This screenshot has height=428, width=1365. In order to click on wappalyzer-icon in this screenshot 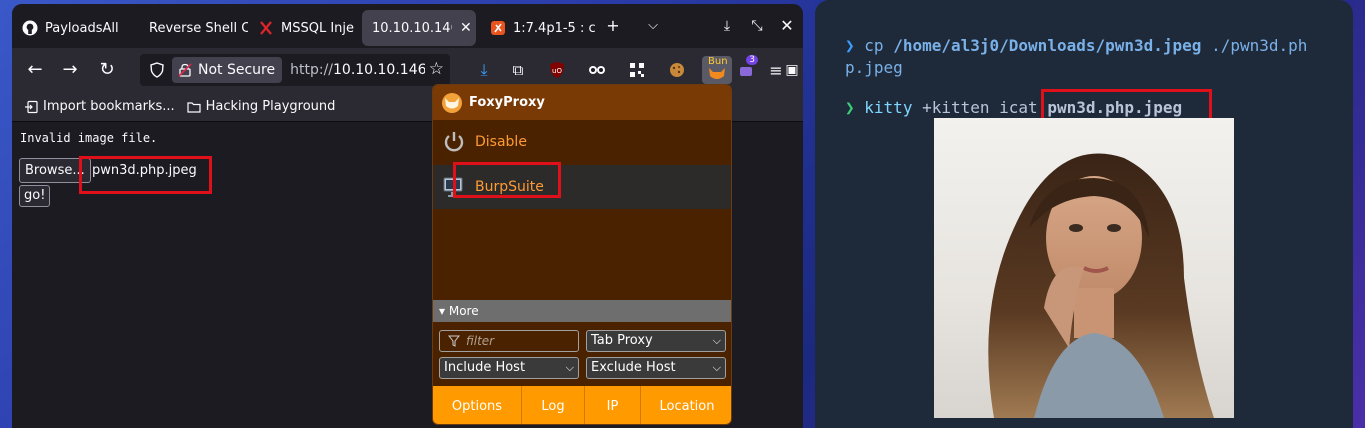, I will do `click(597, 70)`.